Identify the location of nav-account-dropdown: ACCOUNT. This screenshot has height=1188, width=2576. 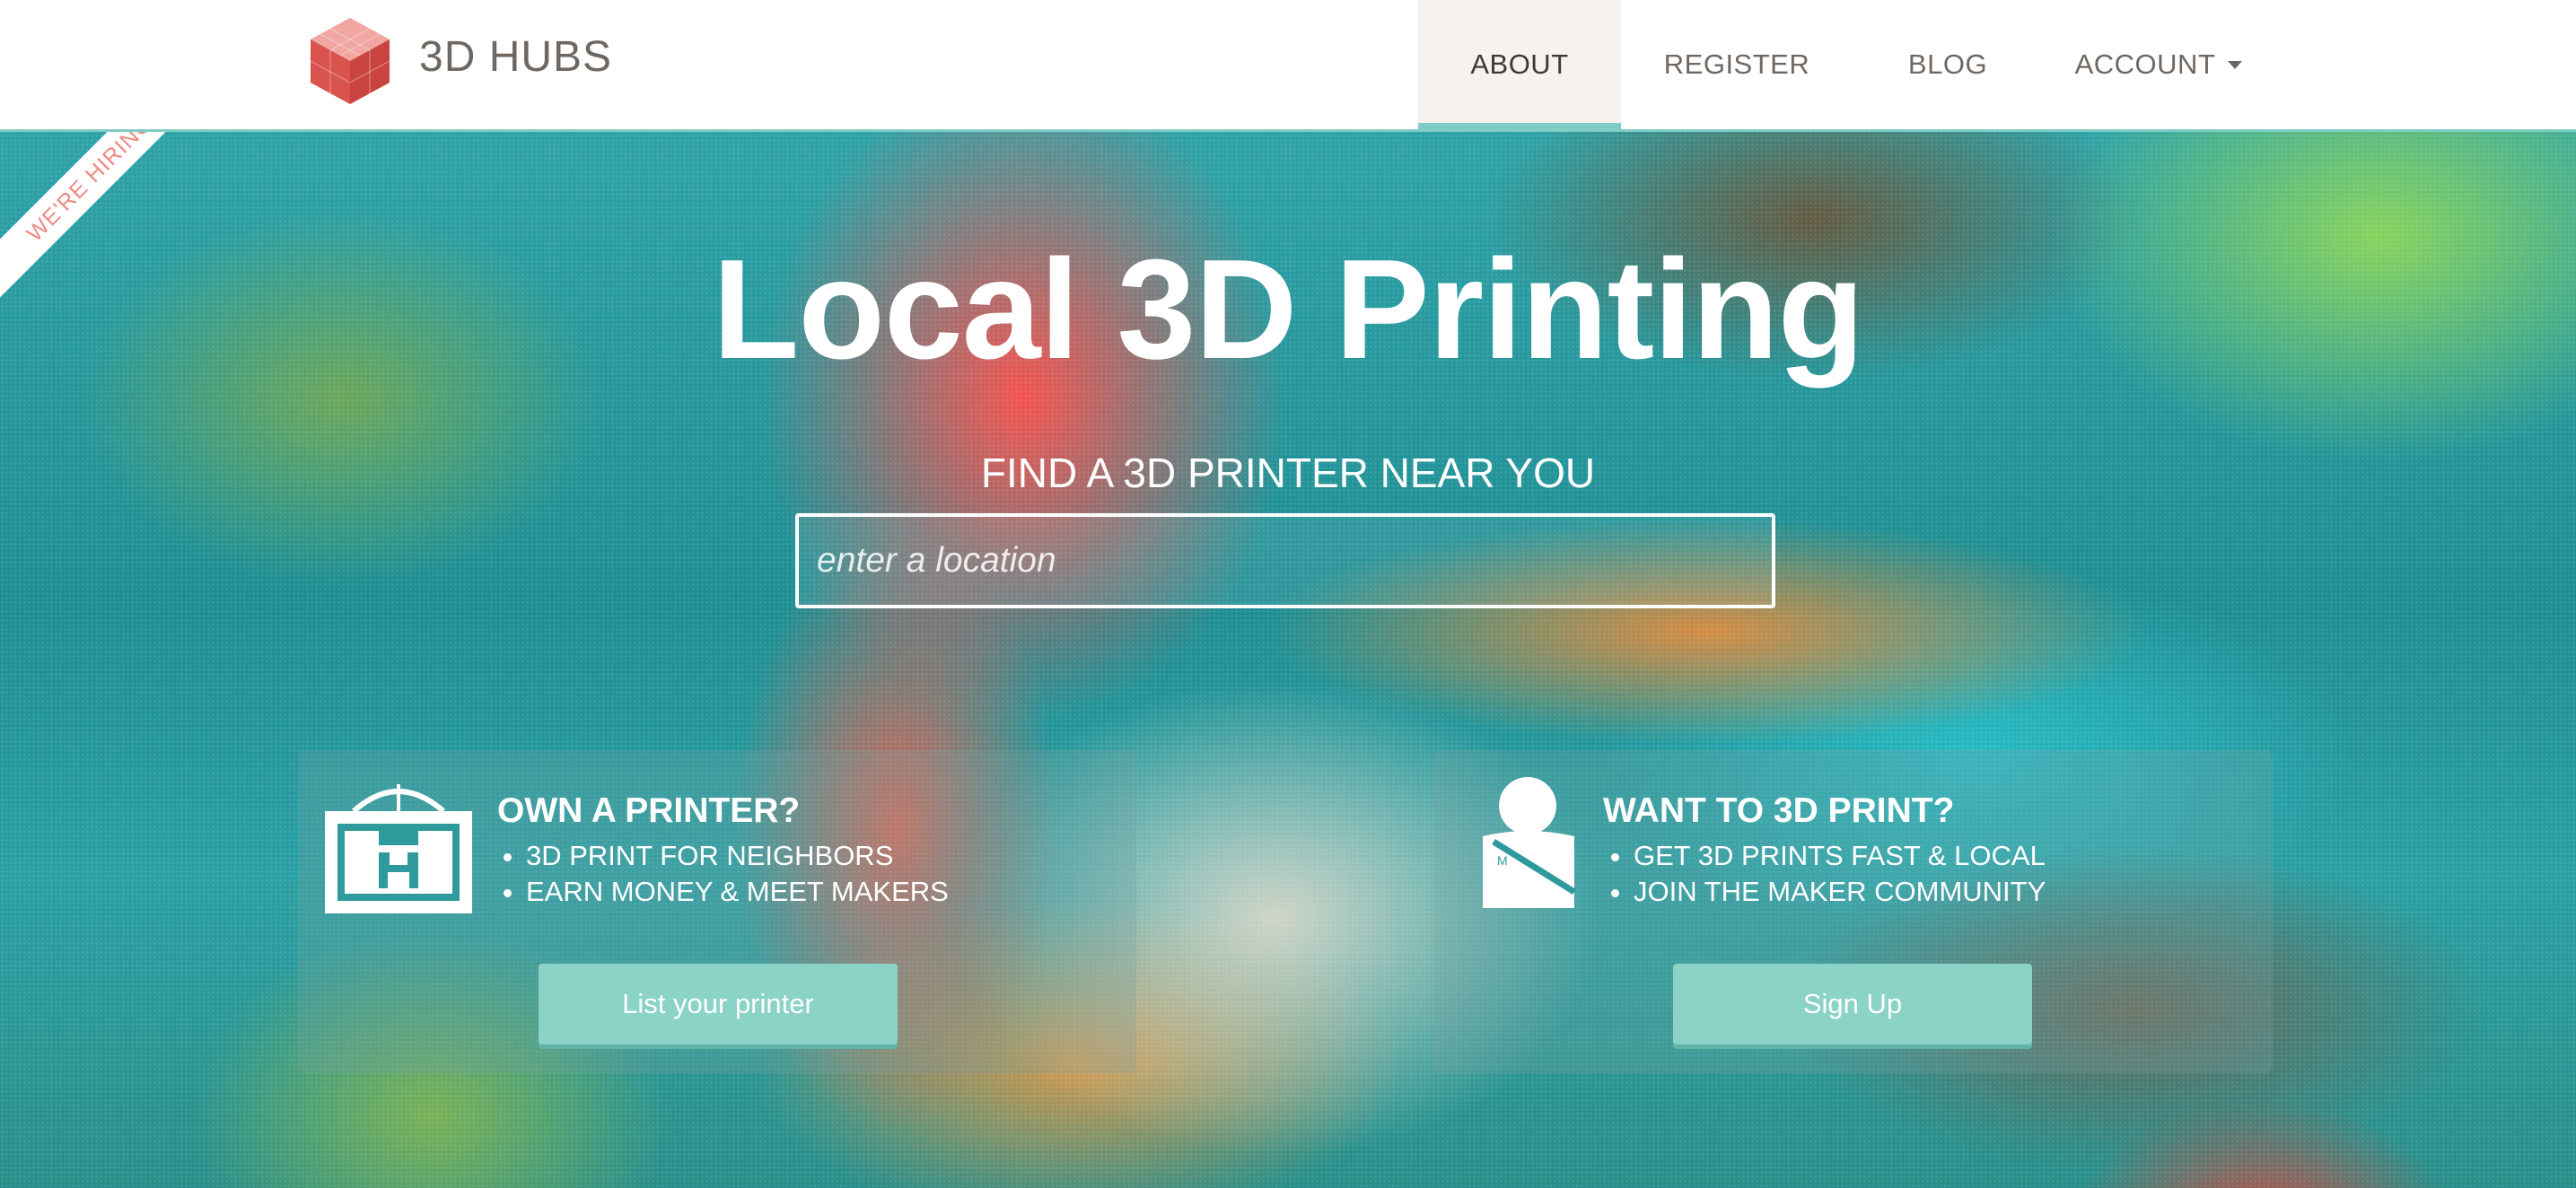
(2158, 64).